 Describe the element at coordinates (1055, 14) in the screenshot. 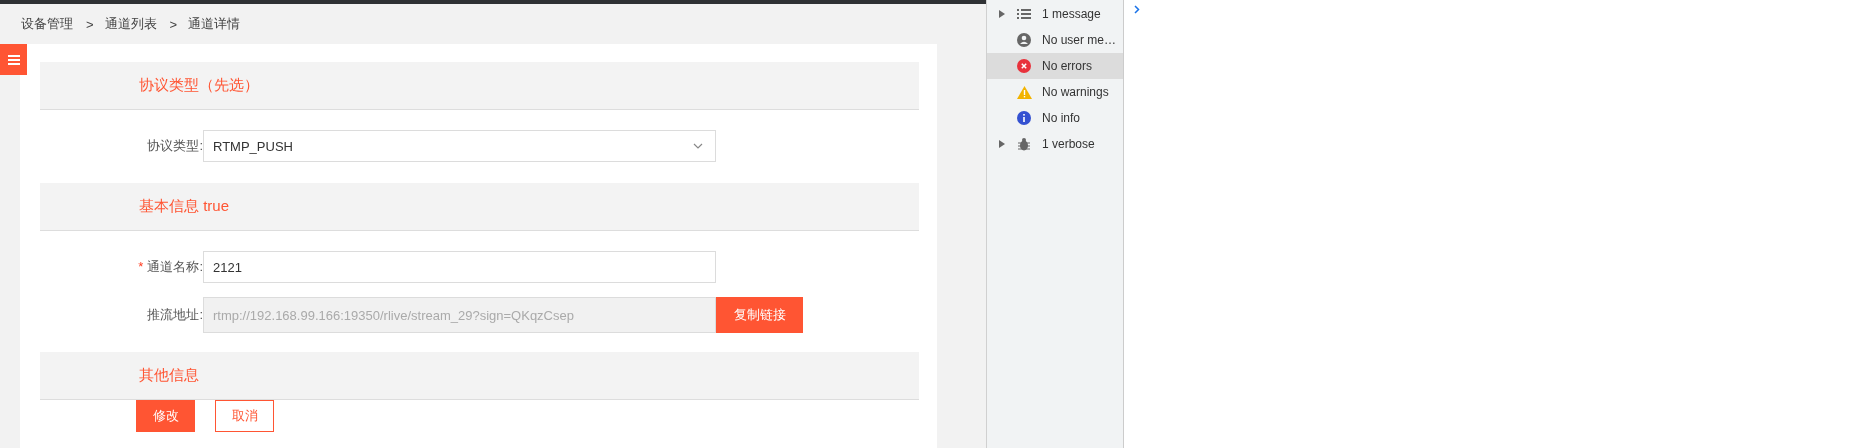

I see `sidebar-item: 1 message` at that location.